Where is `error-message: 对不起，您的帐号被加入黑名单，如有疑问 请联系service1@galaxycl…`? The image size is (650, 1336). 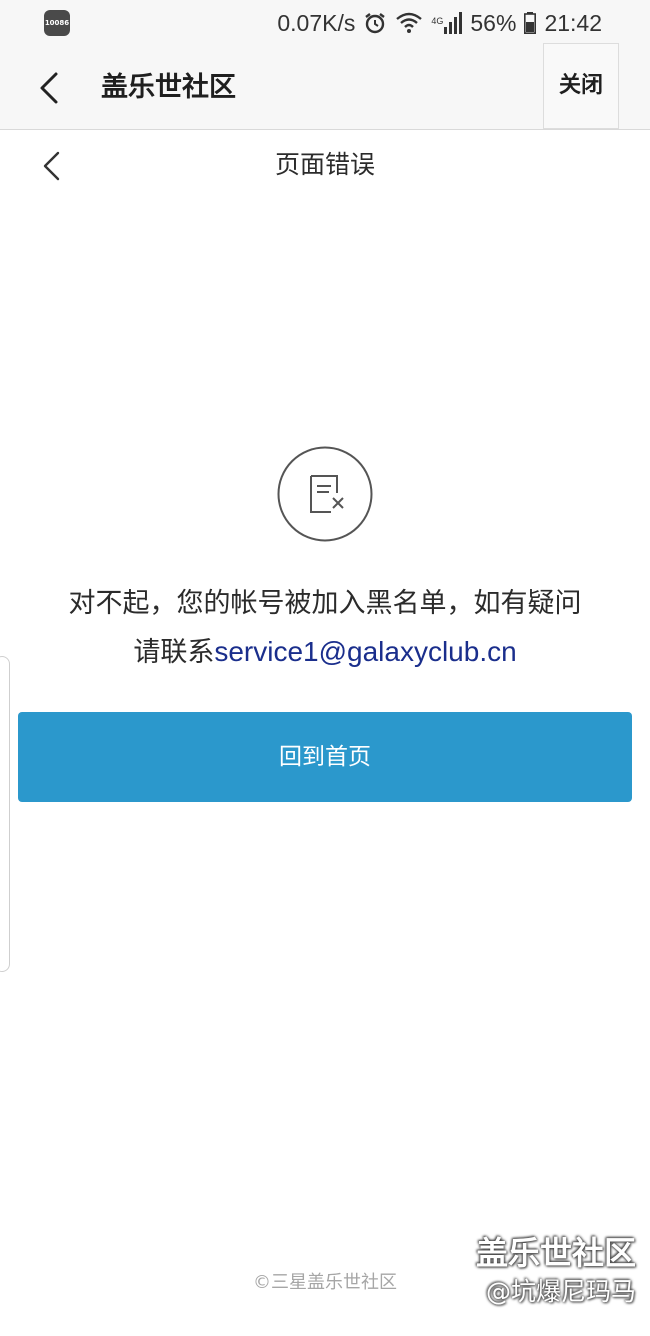 error-message: 对不起，您的帐号被加入黑名单，如有疑问 请联系service1@galaxycl… is located at coordinates (325, 628).